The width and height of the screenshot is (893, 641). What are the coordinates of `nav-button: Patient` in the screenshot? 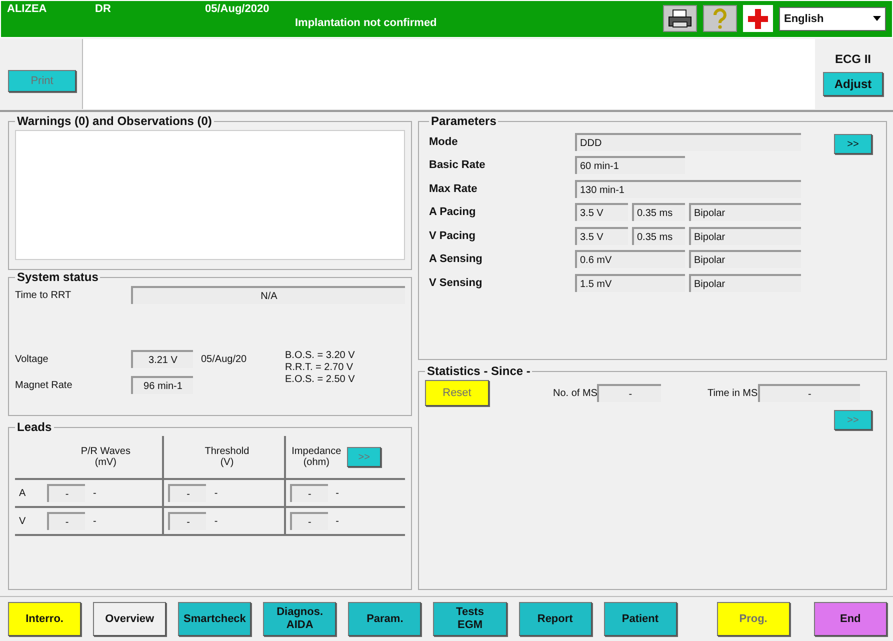 It's located at (640, 619).